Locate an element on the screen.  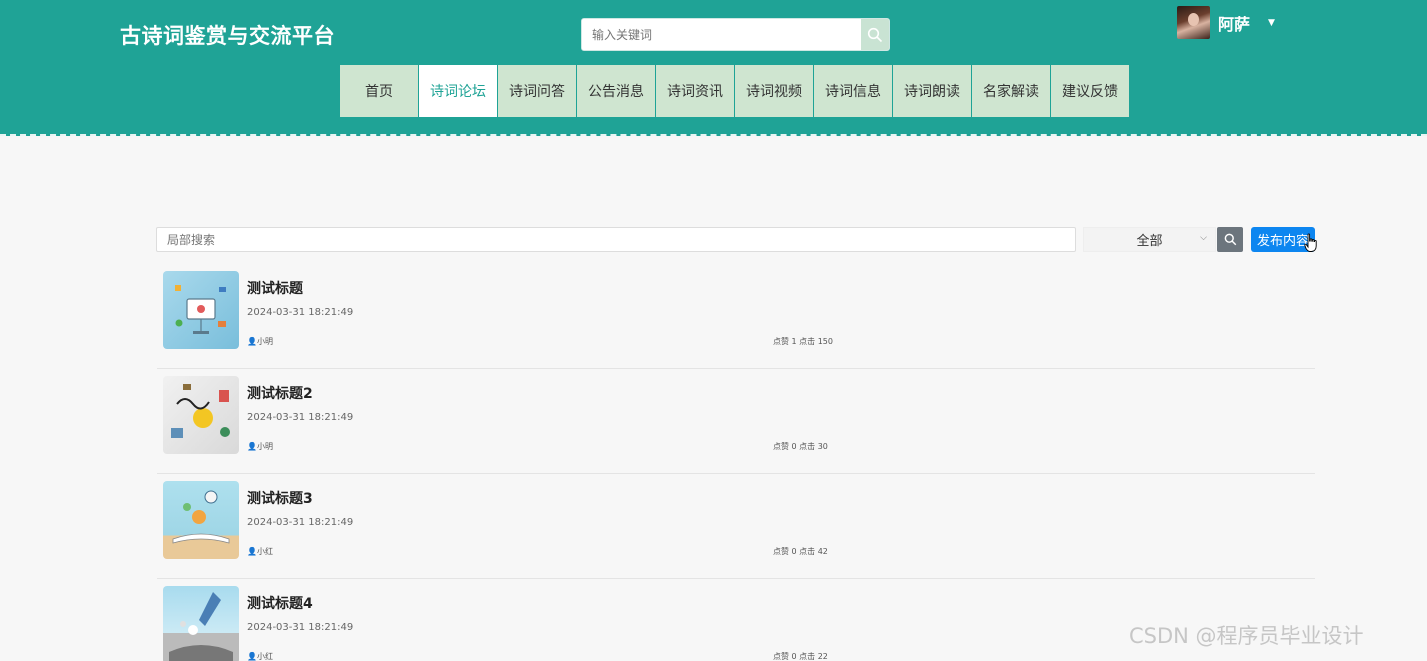
user-name: 阿萨 is located at coordinates (1234, 24).